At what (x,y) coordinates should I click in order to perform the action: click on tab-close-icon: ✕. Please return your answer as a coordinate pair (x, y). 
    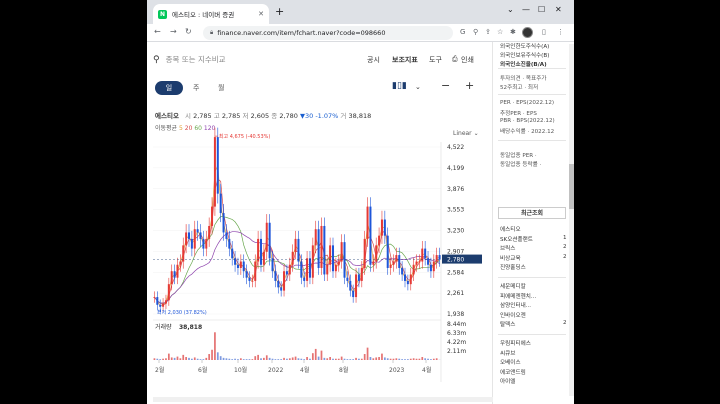
    Looking at the image, I should click on (261, 14).